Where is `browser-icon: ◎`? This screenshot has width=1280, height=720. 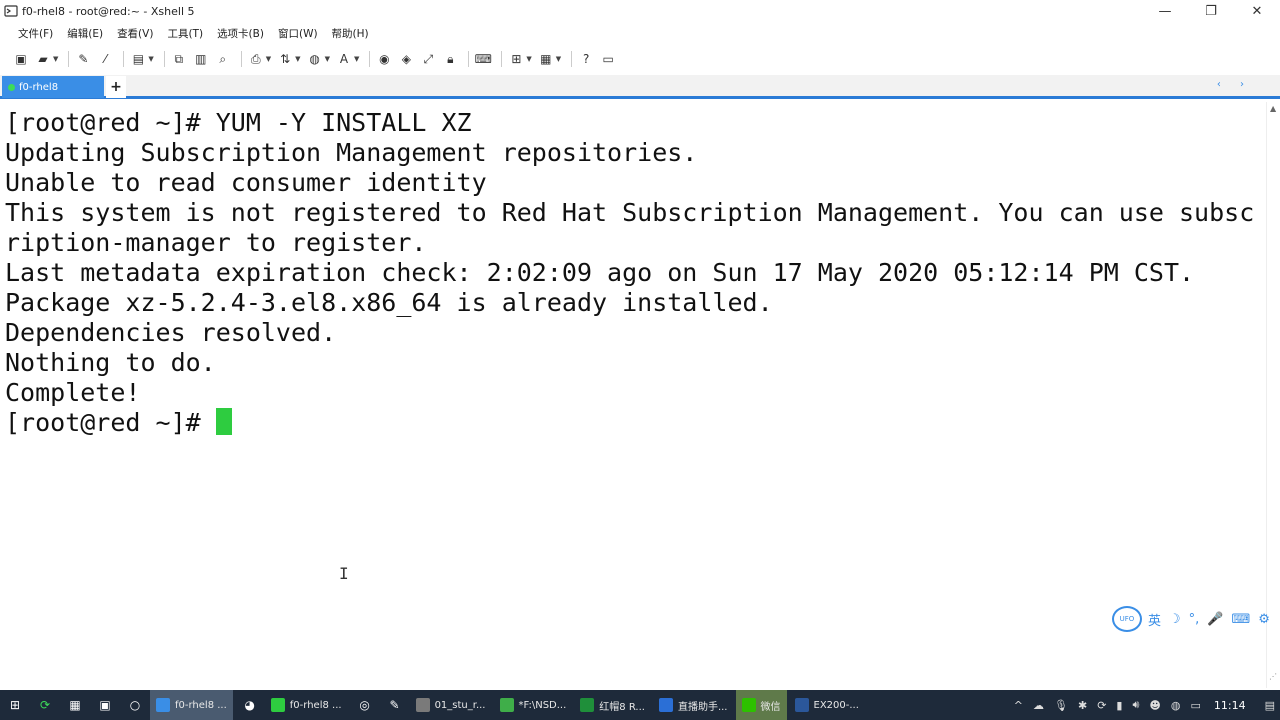 browser-icon: ◎ is located at coordinates (365, 705).